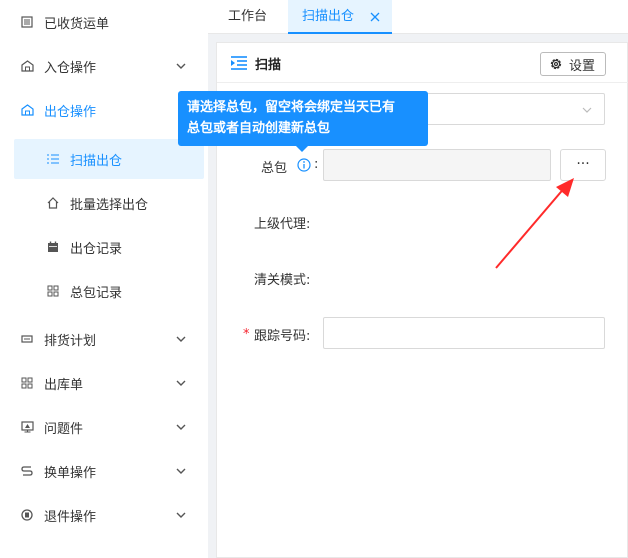  What do you see at coordinates (27, 471) in the screenshot?
I see `swap-icon` at bounding box center [27, 471].